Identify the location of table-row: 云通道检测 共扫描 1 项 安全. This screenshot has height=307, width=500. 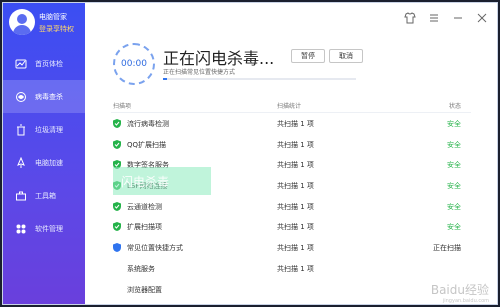
(291, 206).